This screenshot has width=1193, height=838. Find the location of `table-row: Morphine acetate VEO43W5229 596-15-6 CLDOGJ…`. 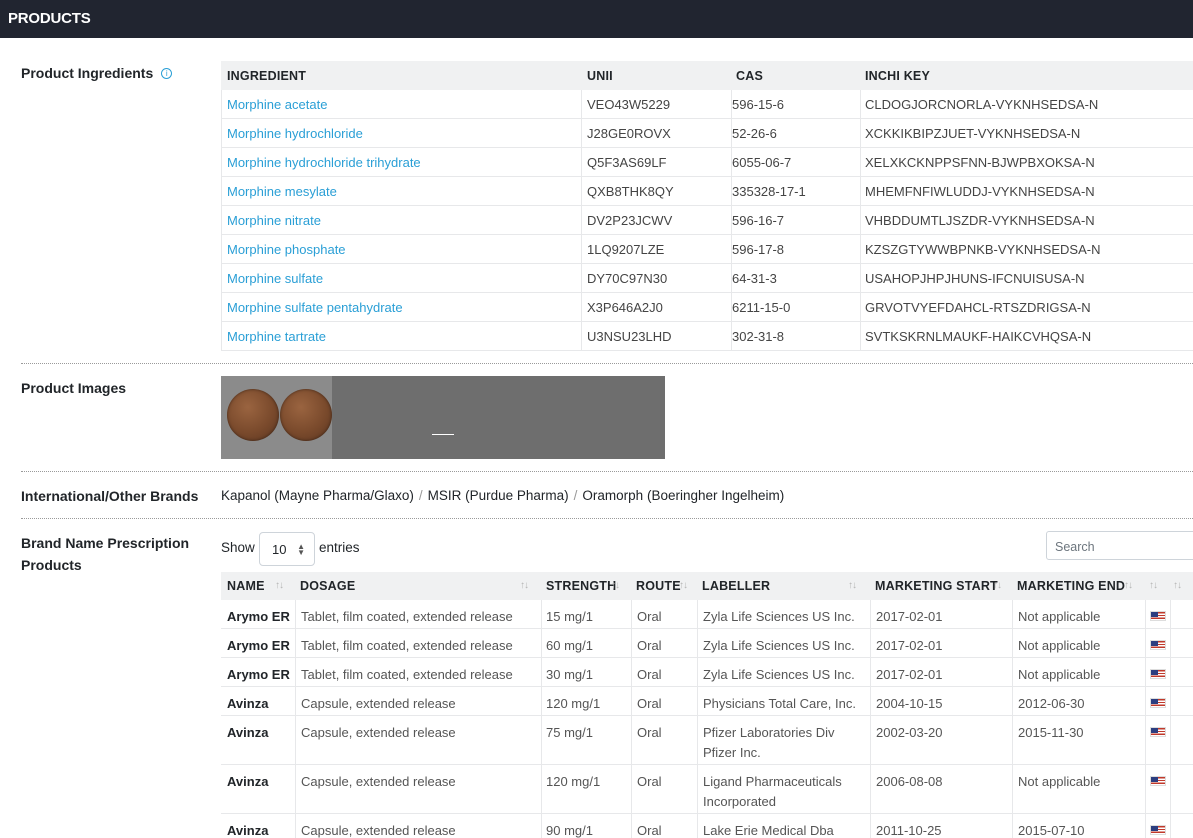

table-row: Morphine acetate VEO43W5229 596-15-6 CLDOGJ… is located at coordinates (707, 104).